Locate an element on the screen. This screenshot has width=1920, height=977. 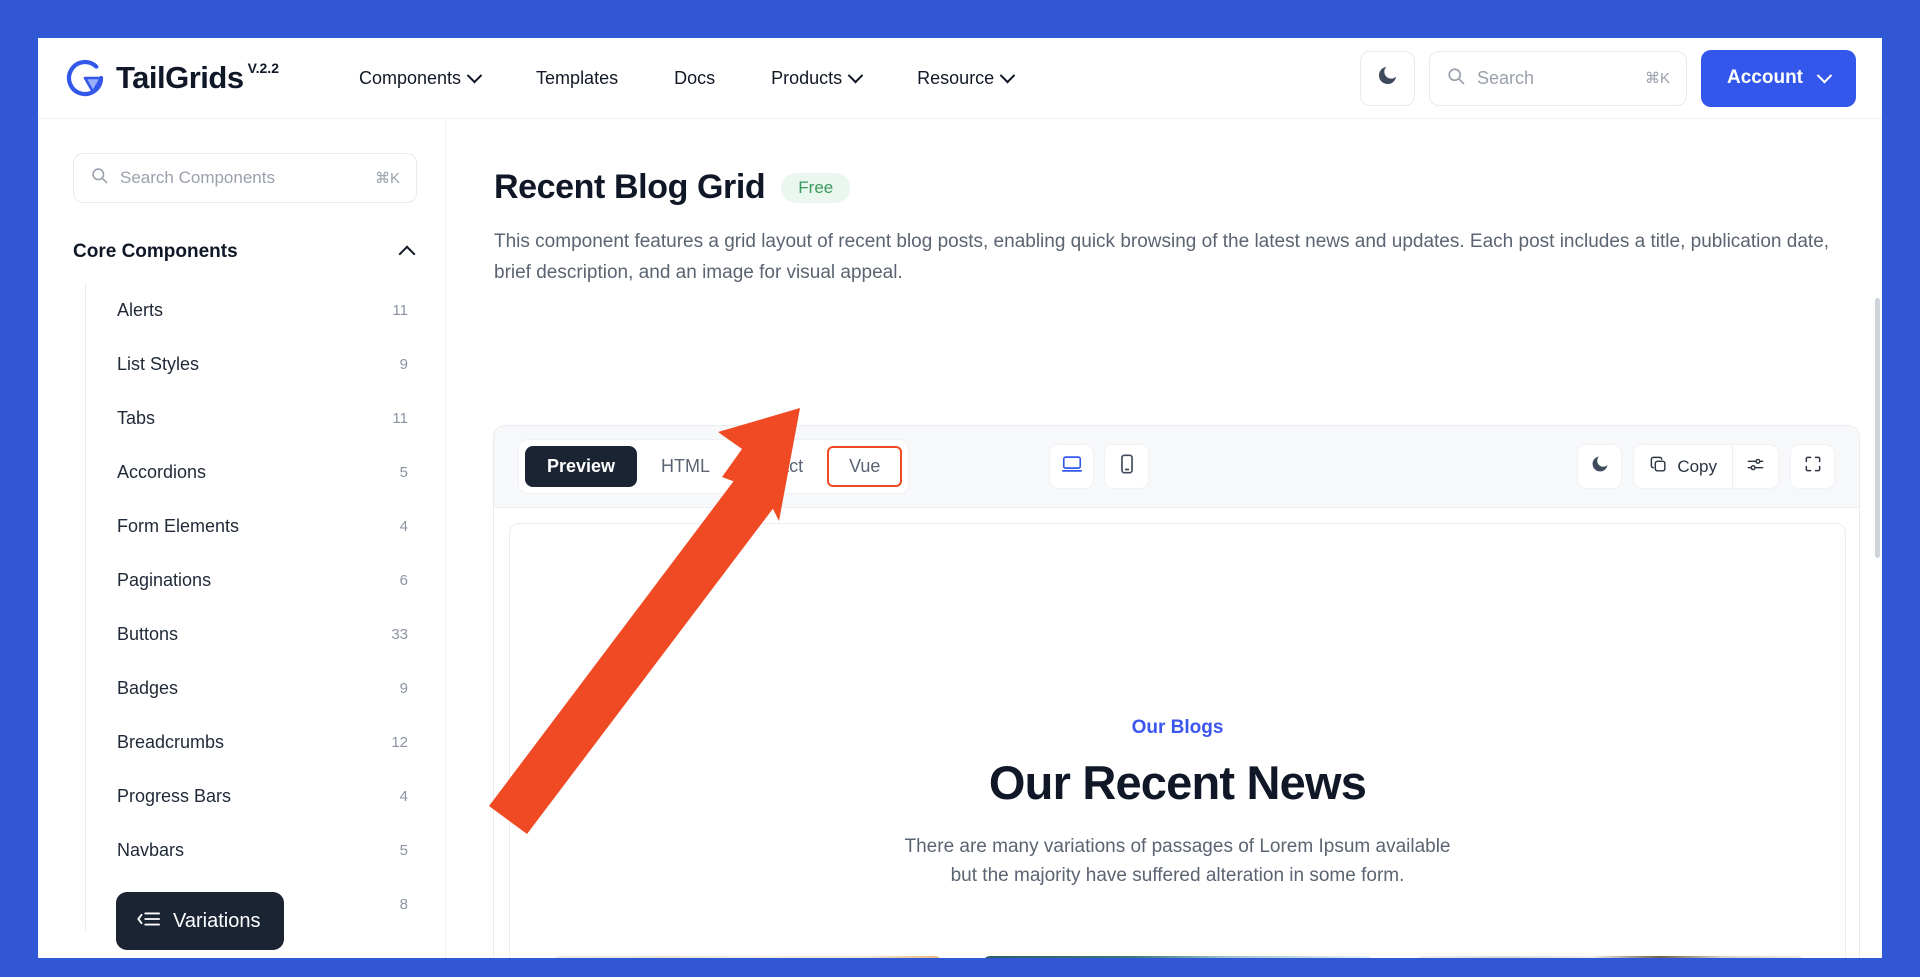
sidebar-item-breadcrumbs: Breadcrumbs 12 is located at coordinates (265, 742).